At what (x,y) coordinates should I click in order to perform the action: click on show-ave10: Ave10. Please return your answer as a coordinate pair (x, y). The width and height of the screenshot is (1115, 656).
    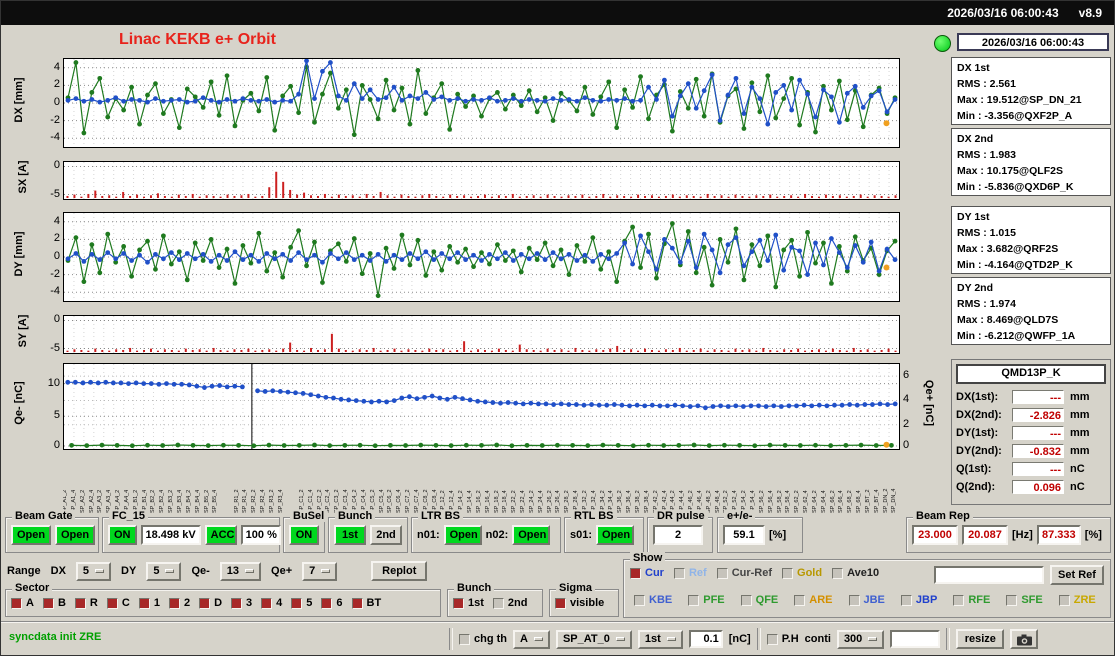
    Looking at the image, I should click on (855, 573).